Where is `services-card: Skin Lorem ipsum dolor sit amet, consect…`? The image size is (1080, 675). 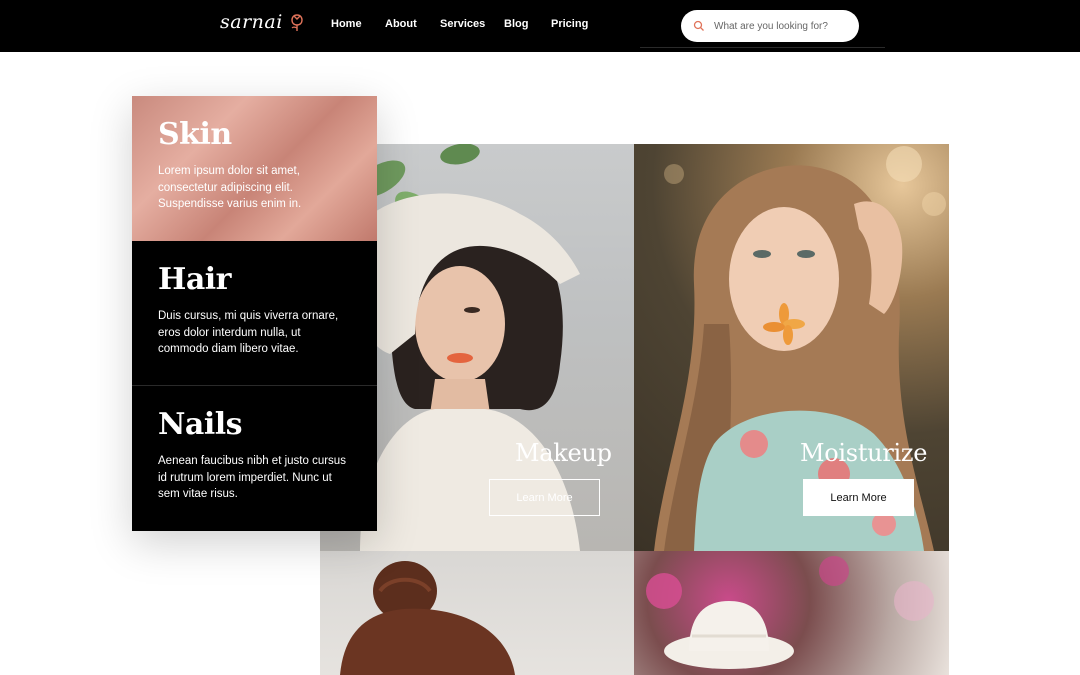 services-card: Skin Lorem ipsum dolor sit amet, consect… is located at coordinates (254, 313).